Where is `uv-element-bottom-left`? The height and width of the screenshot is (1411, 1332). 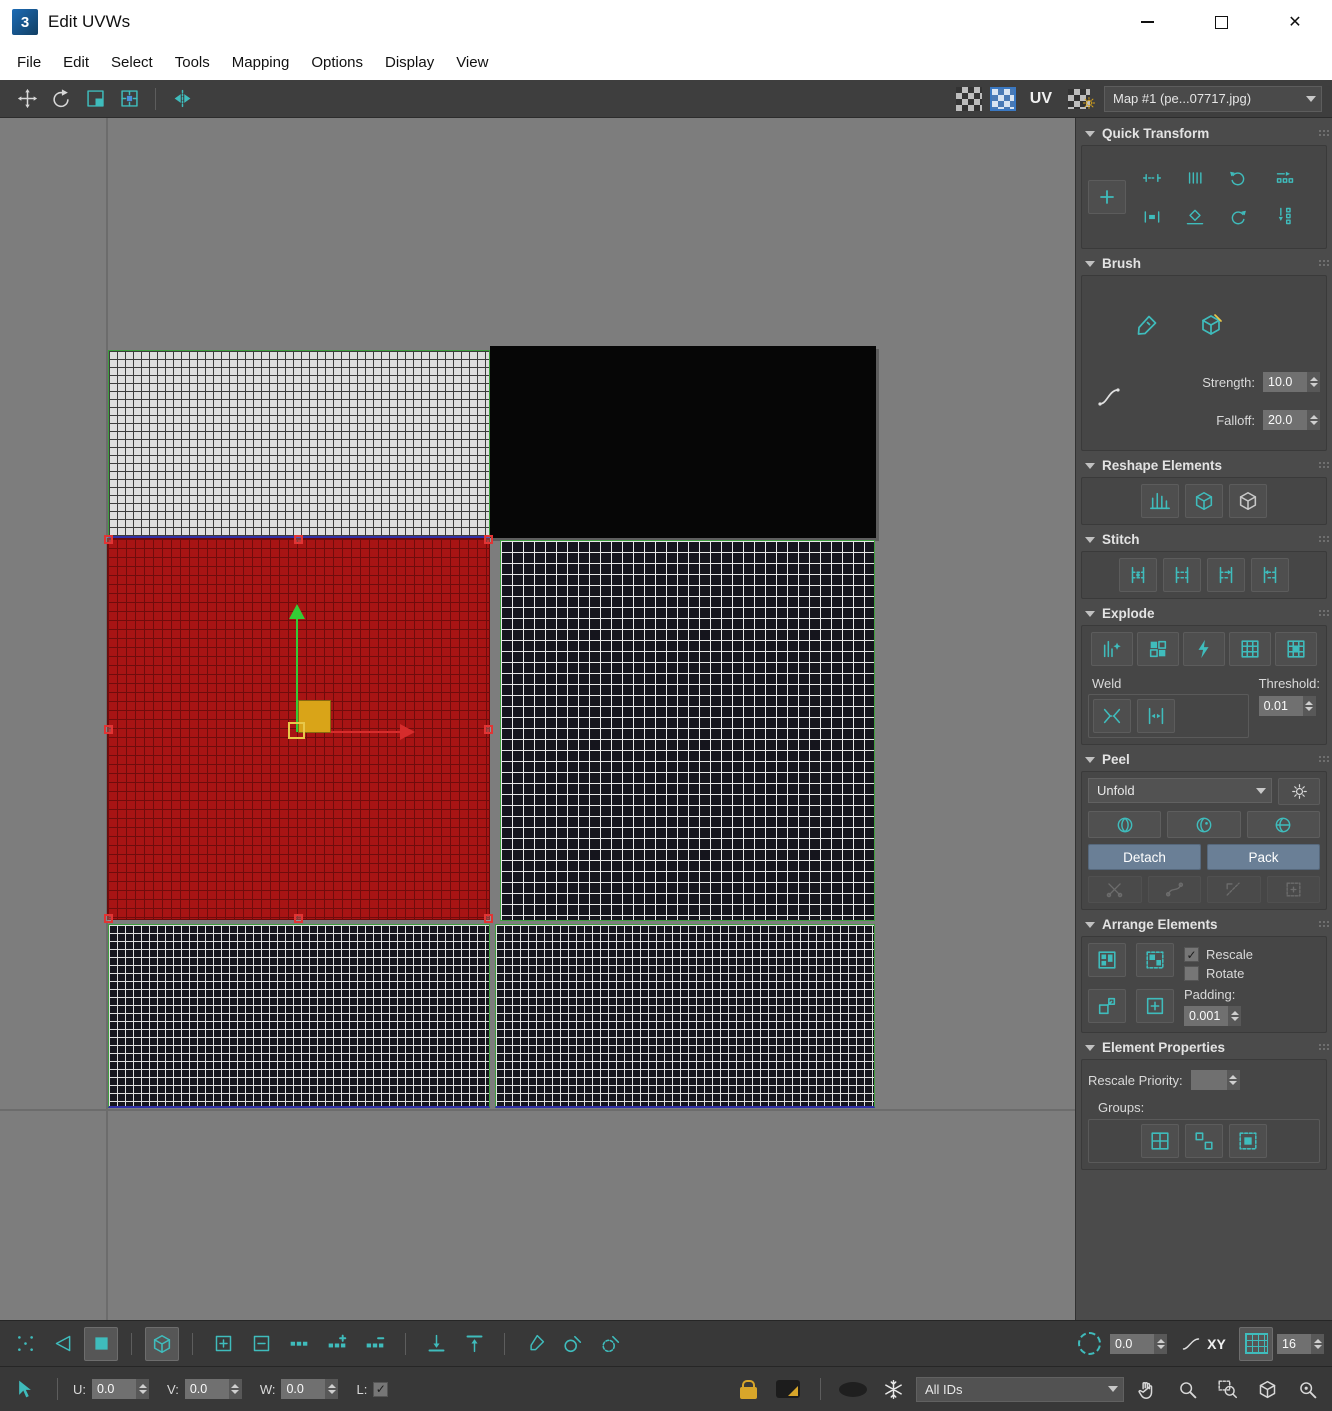
uv-element-bottom-left is located at coordinates (299, 1016).